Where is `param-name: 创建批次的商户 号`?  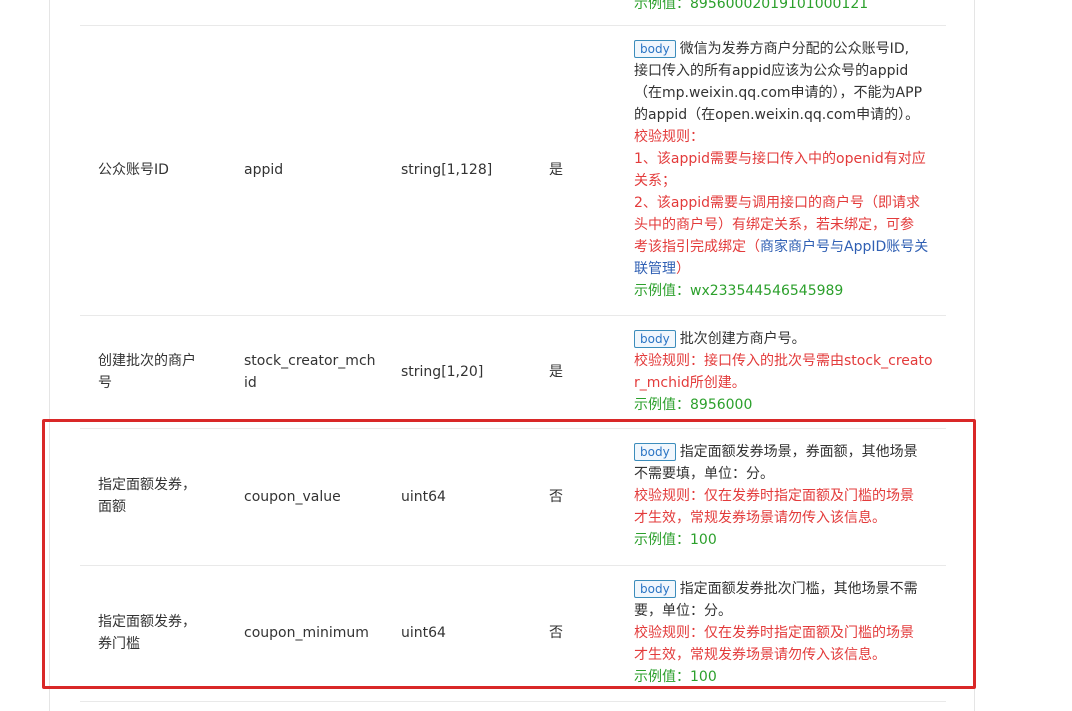
param-name: 创建批次的商户 号 is located at coordinates (163, 372).